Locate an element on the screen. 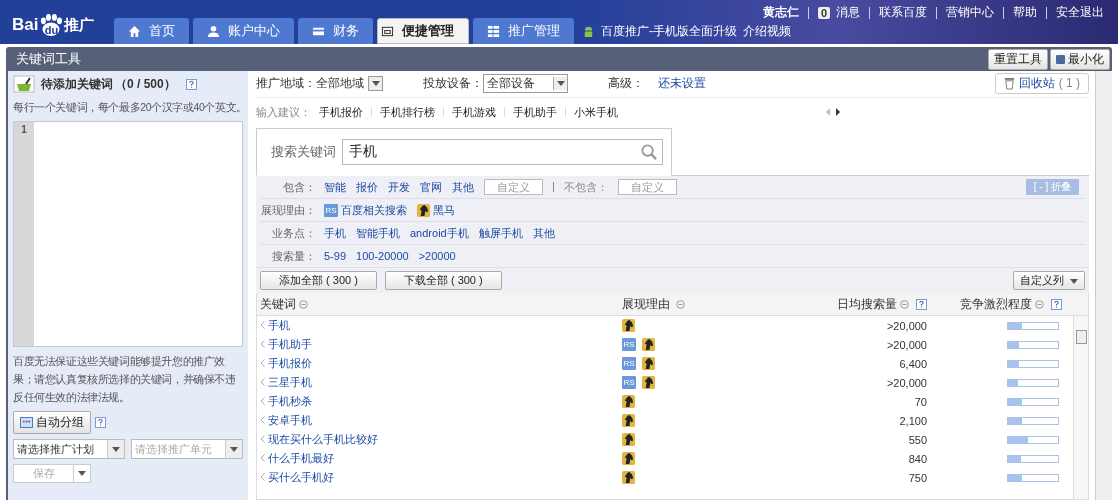 This screenshot has width=1118, height=500. nav-tab: 便捷管理 is located at coordinates (423, 31).